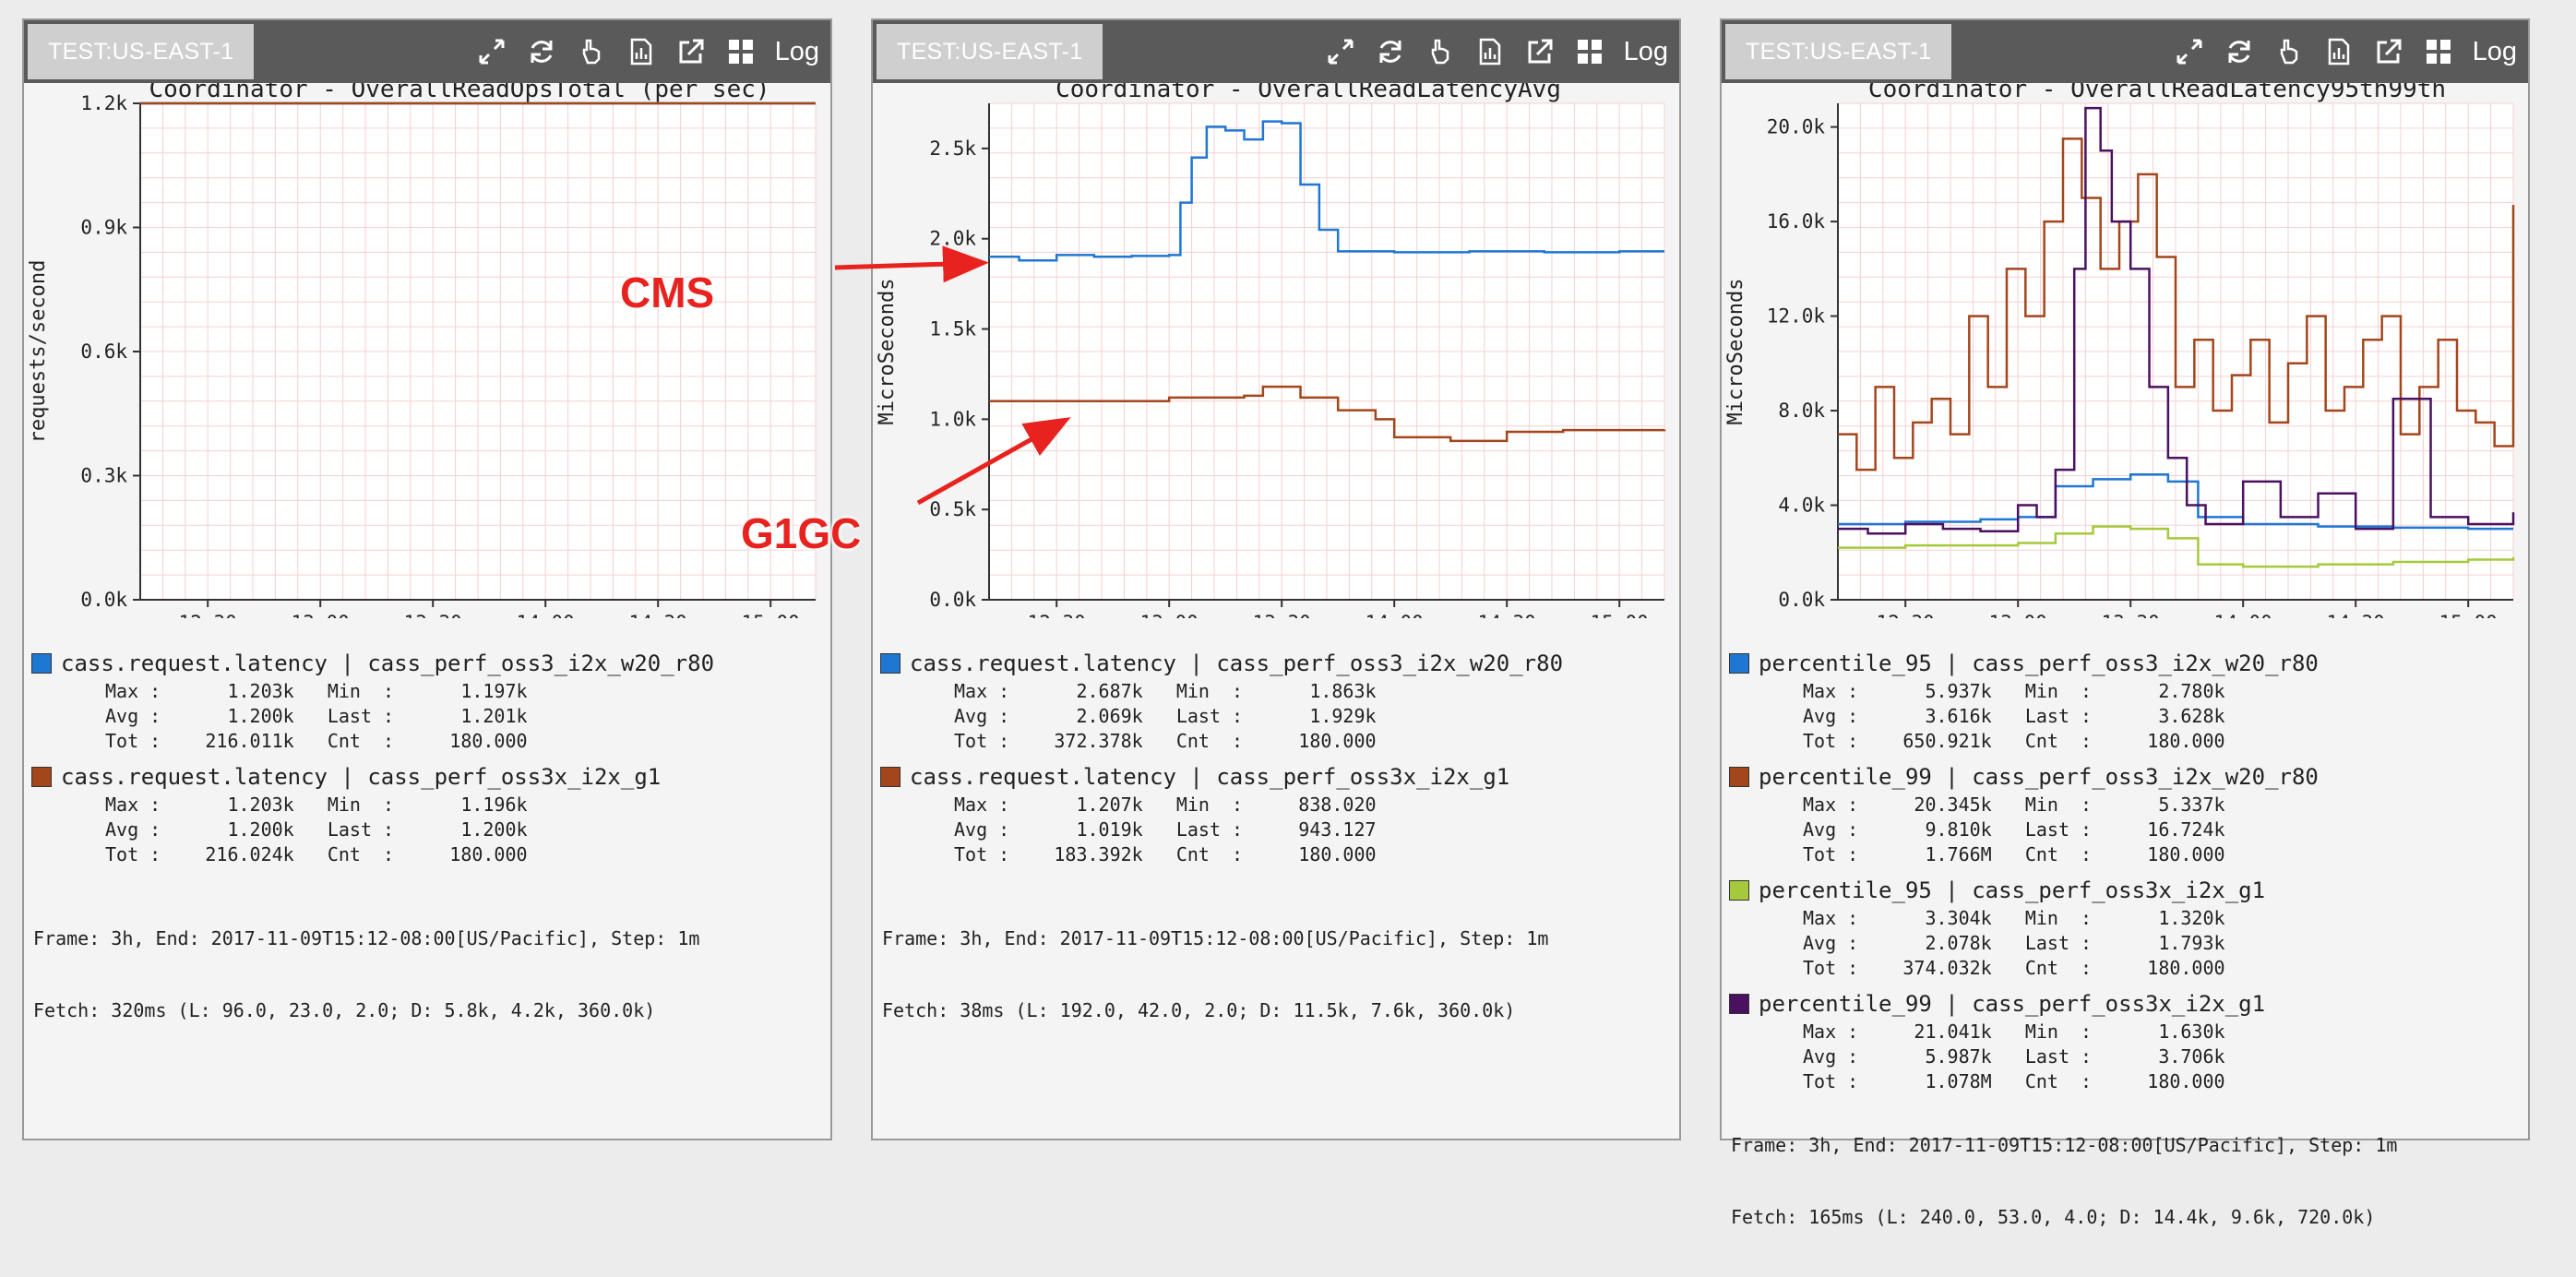 The image size is (2576, 1277). I want to click on y-tick-label: 1.0k, so click(952, 419).